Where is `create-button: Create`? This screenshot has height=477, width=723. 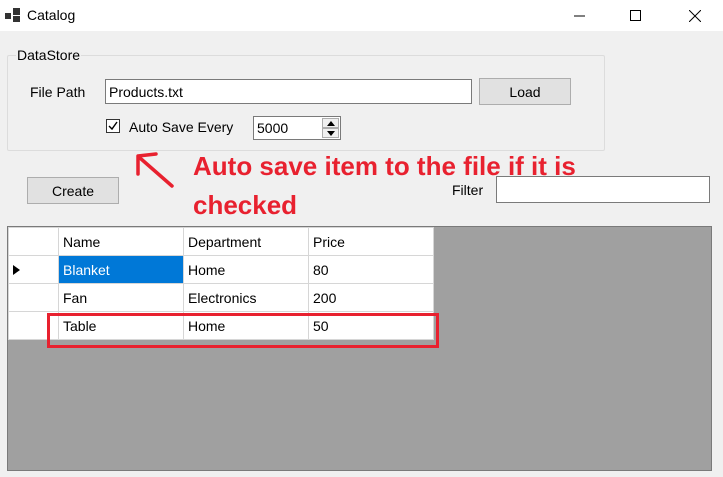
create-button: Create is located at coordinates (73, 190).